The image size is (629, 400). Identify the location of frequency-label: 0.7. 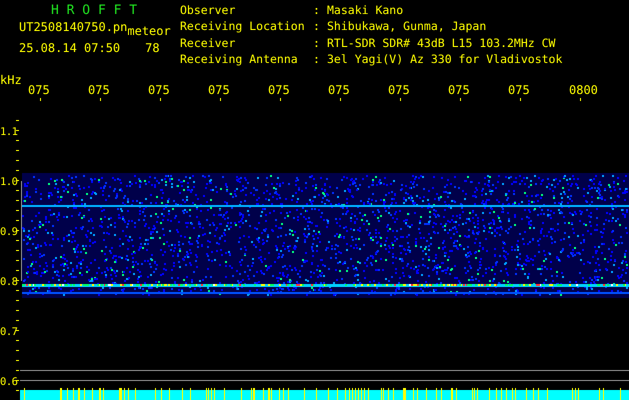
(9, 332).